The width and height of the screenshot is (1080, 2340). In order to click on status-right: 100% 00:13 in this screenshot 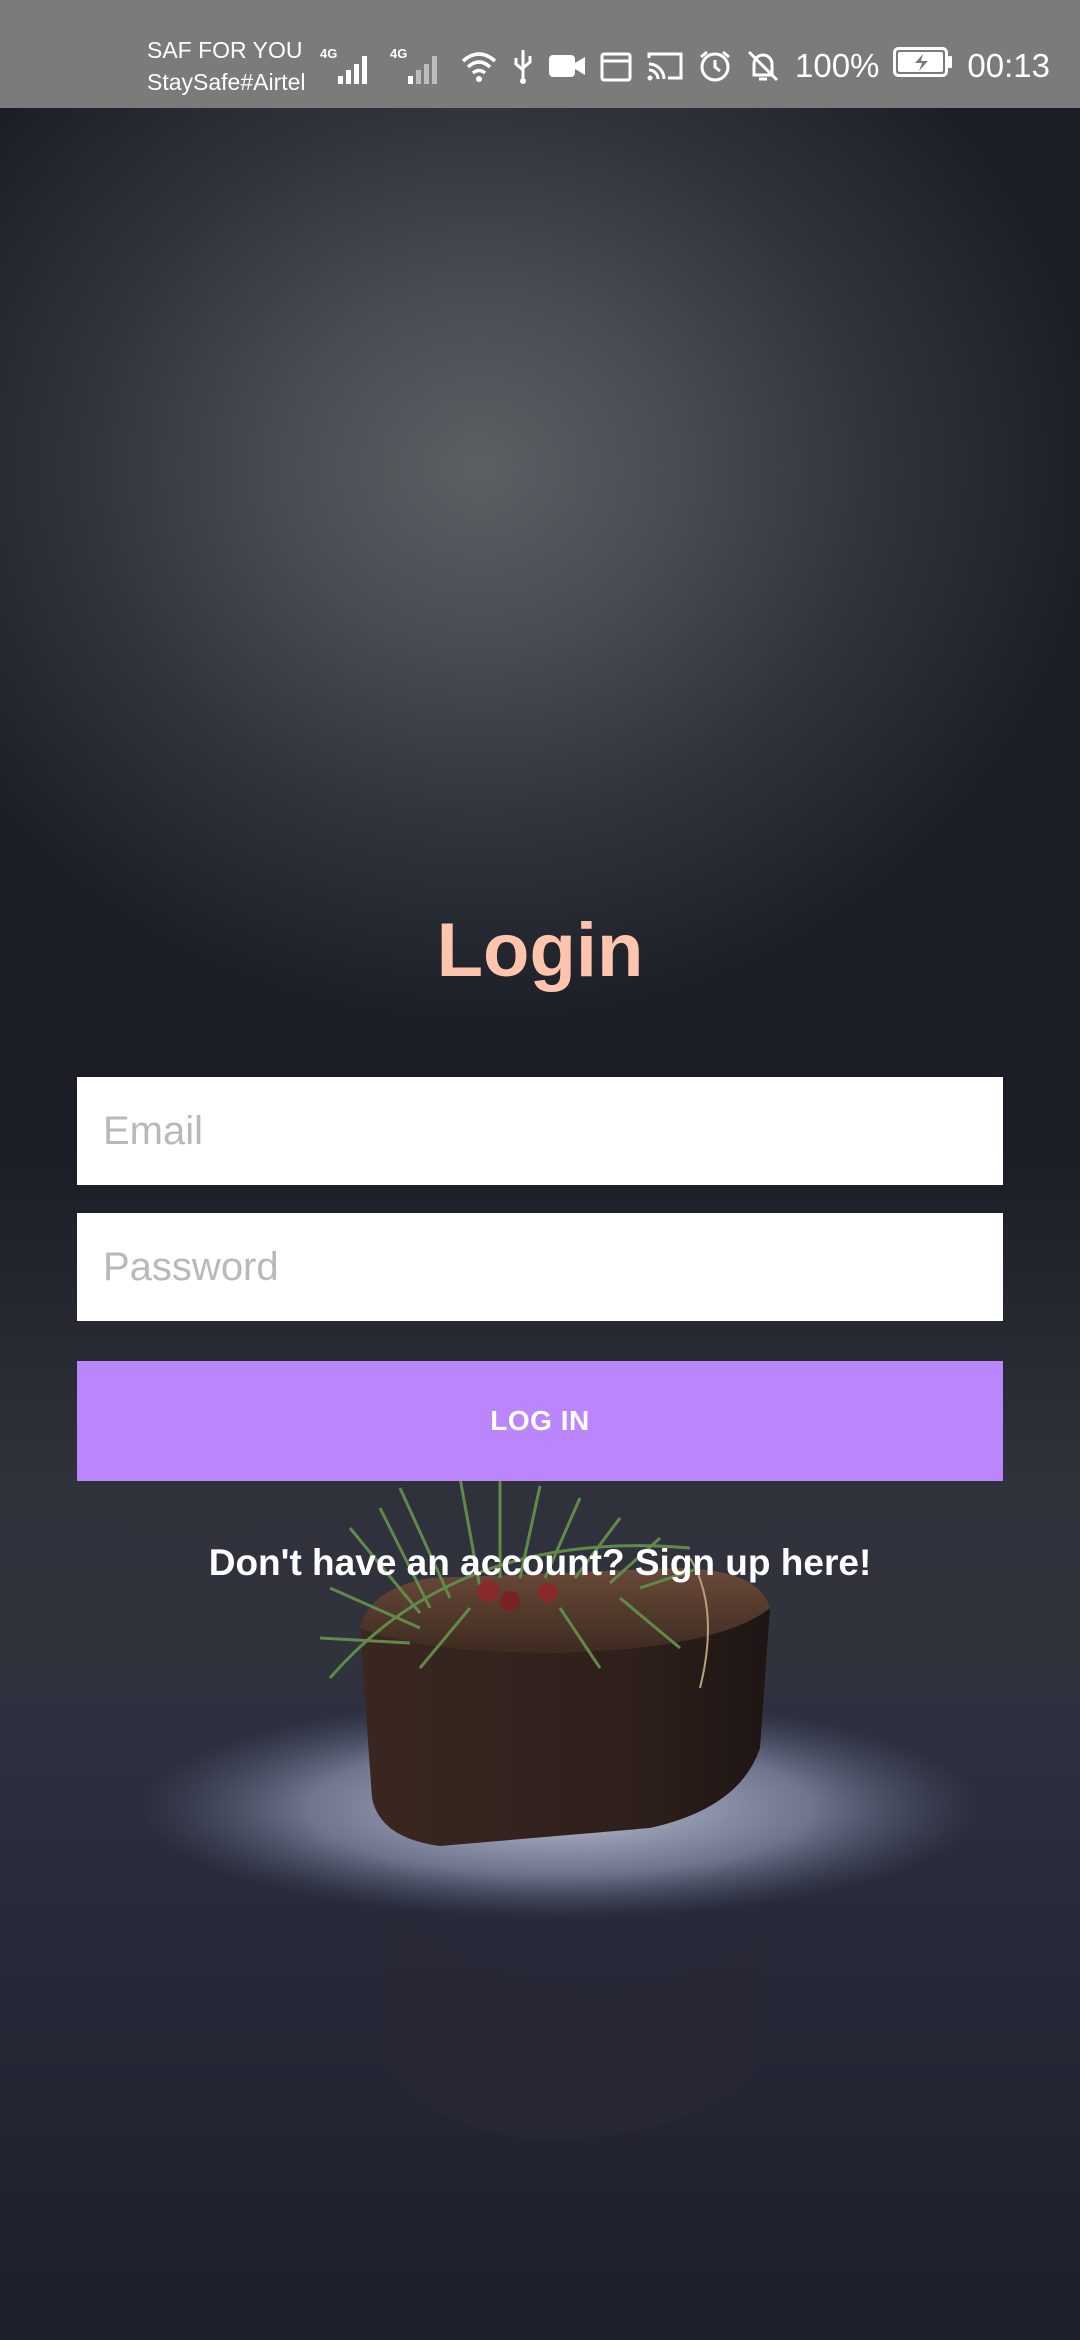, I will do `click(922, 66)`.